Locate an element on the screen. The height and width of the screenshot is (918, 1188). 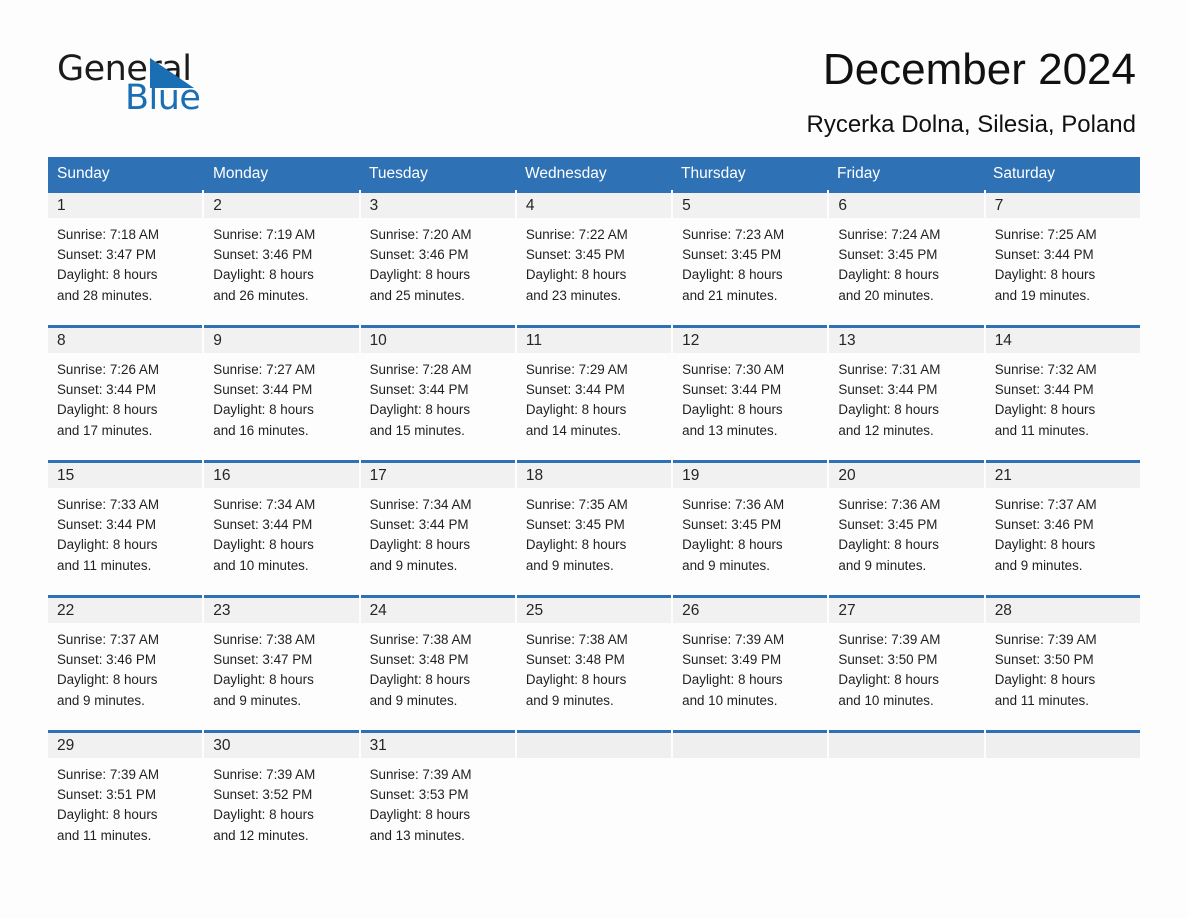
sunset-text: Sunset: 3:50 PM is located at coordinates (888, 660).